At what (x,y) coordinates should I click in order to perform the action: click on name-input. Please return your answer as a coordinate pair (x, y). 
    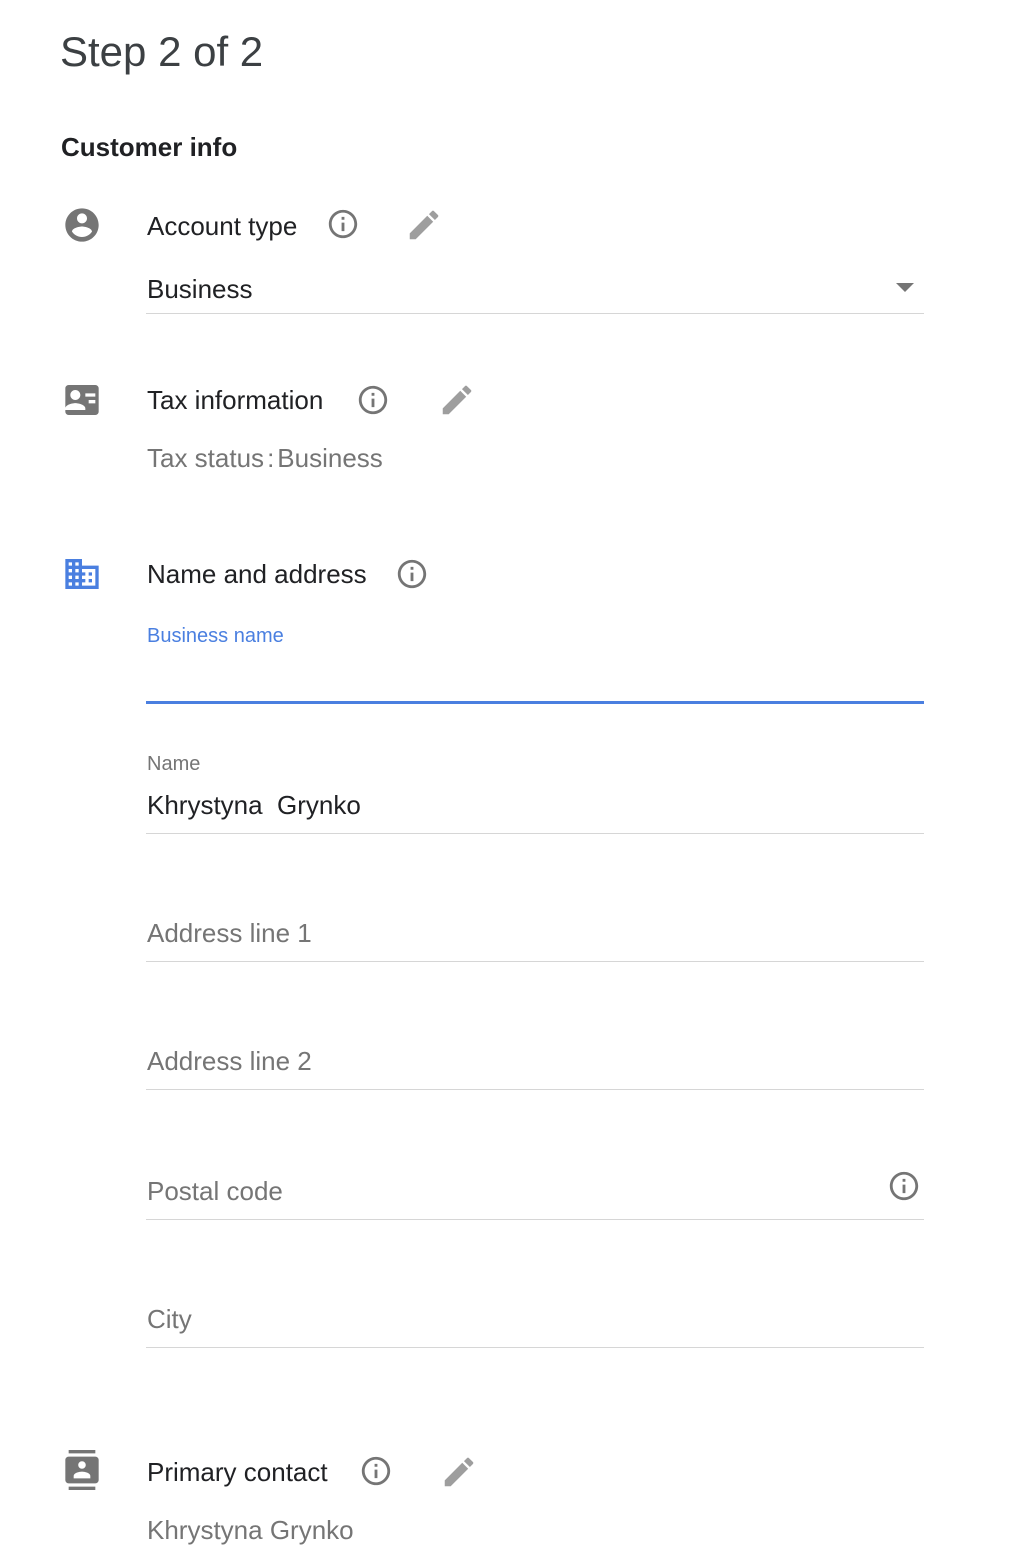
    Looking at the image, I should click on (497, 805).